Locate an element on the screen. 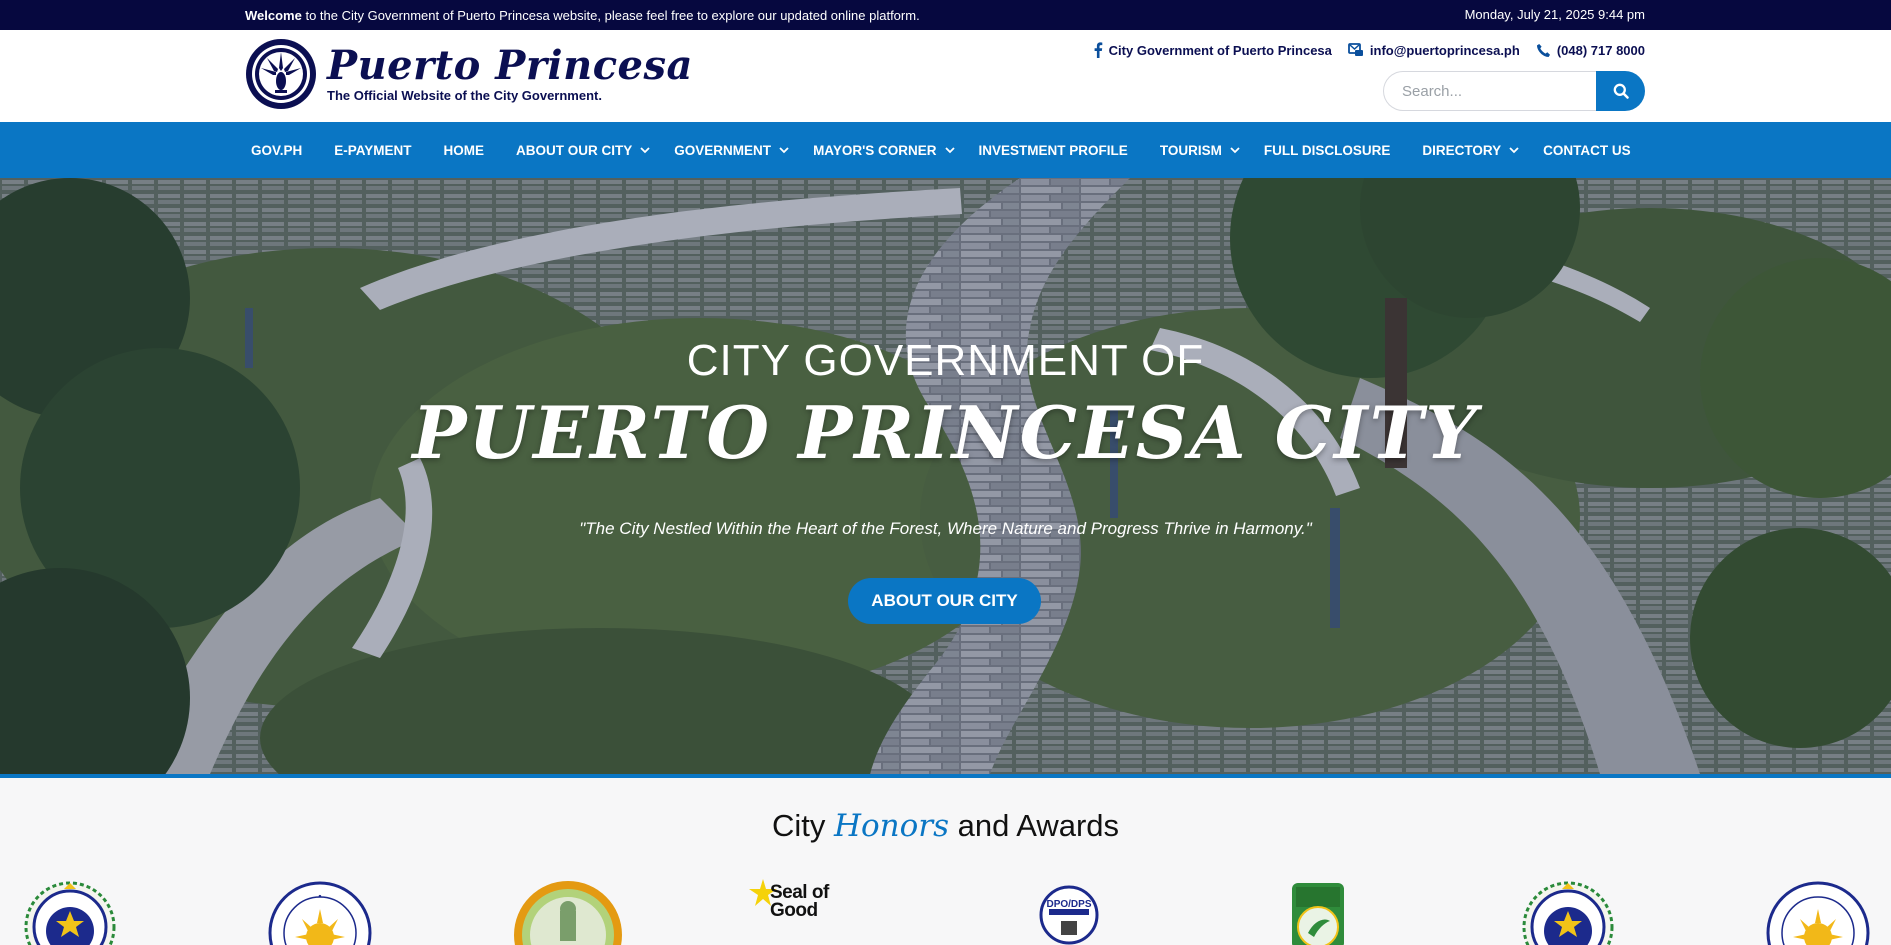 This screenshot has width=1891, height=945. dpo-text: DPO/DPS is located at coordinates (1068, 904).